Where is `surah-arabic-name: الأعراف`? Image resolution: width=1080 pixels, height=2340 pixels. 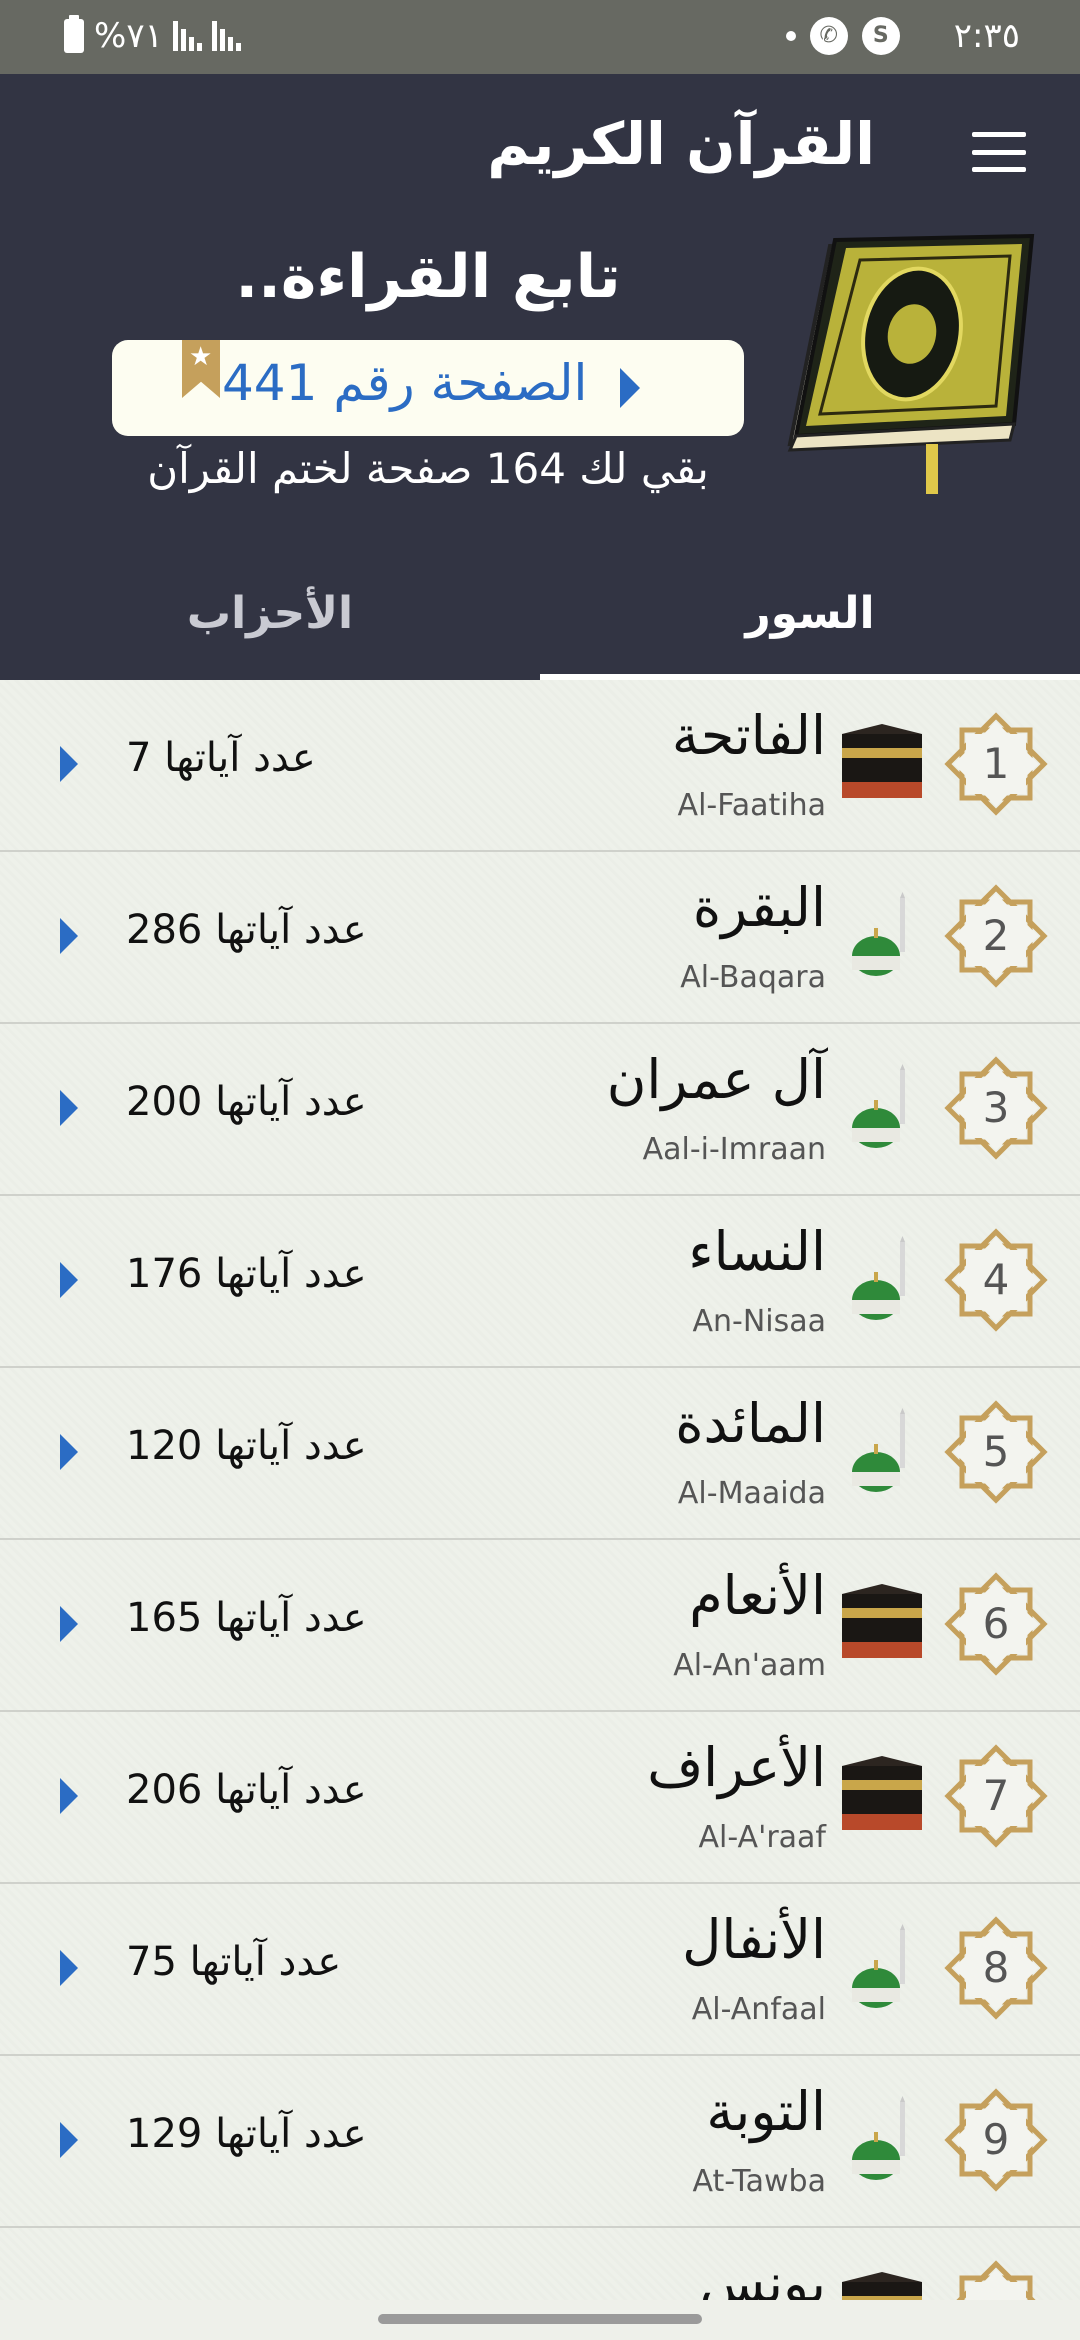 surah-arabic-name: الأعراف is located at coordinates (736, 1767).